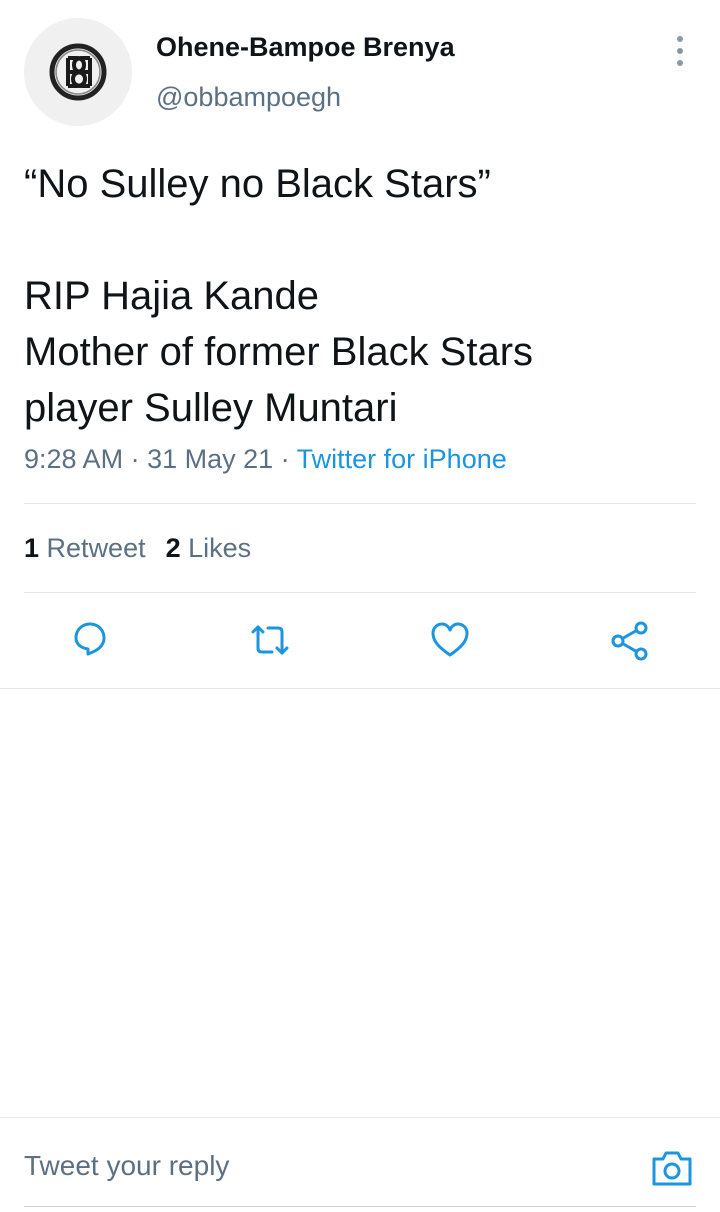 The width and height of the screenshot is (720, 1212). What do you see at coordinates (360, 1117) in the screenshot?
I see `reply-bar-divider` at bounding box center [360, 1117].